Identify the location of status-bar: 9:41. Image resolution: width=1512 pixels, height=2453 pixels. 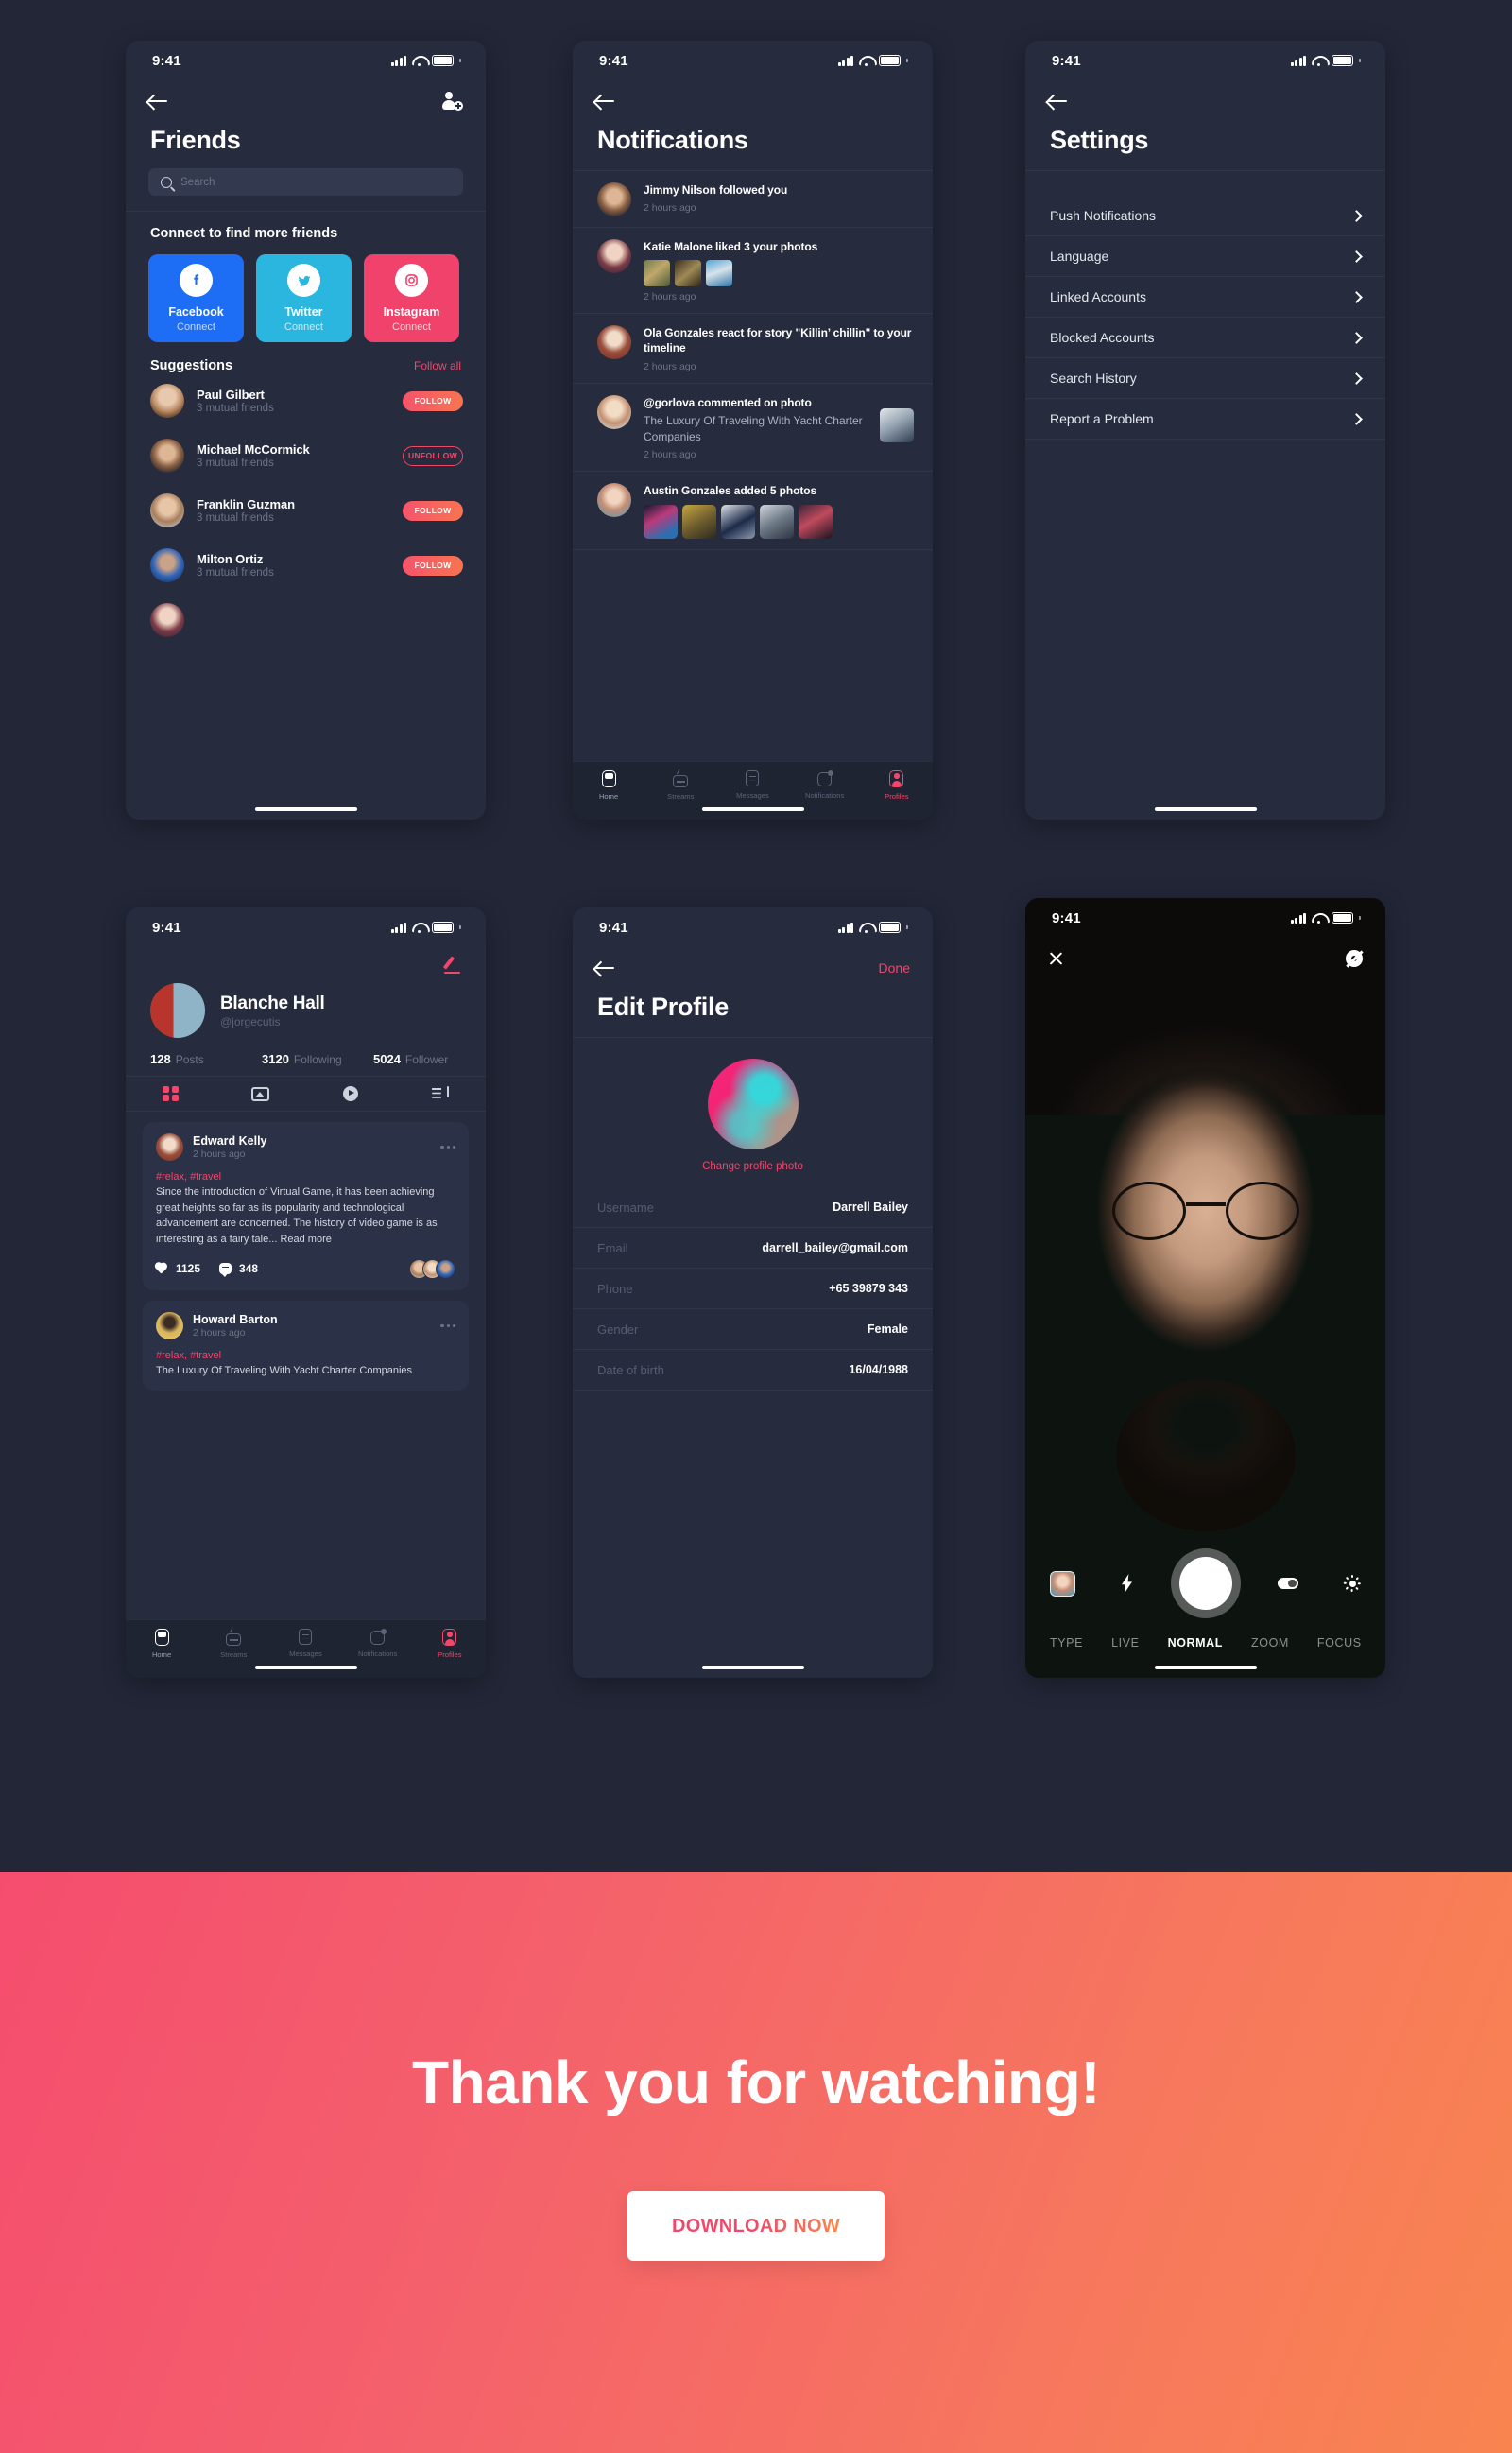
(753, 927).